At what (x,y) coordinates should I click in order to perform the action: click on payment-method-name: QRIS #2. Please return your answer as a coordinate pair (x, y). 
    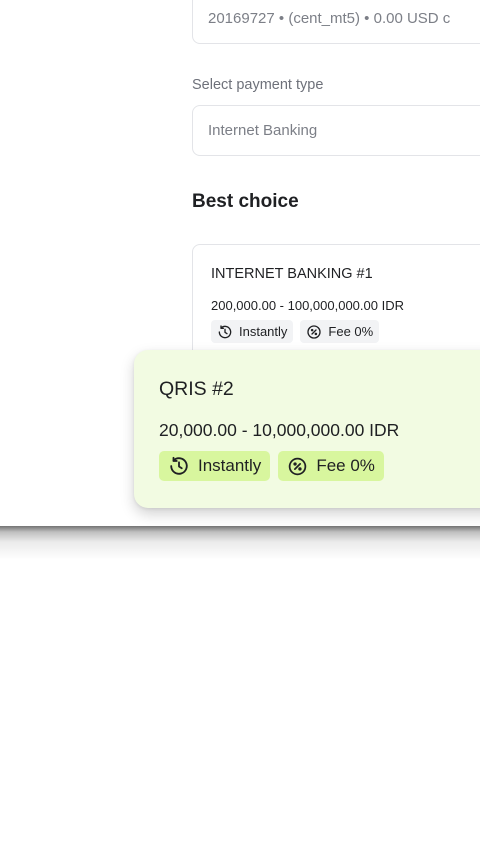
    Looking at the image, I should click on (196, 389).